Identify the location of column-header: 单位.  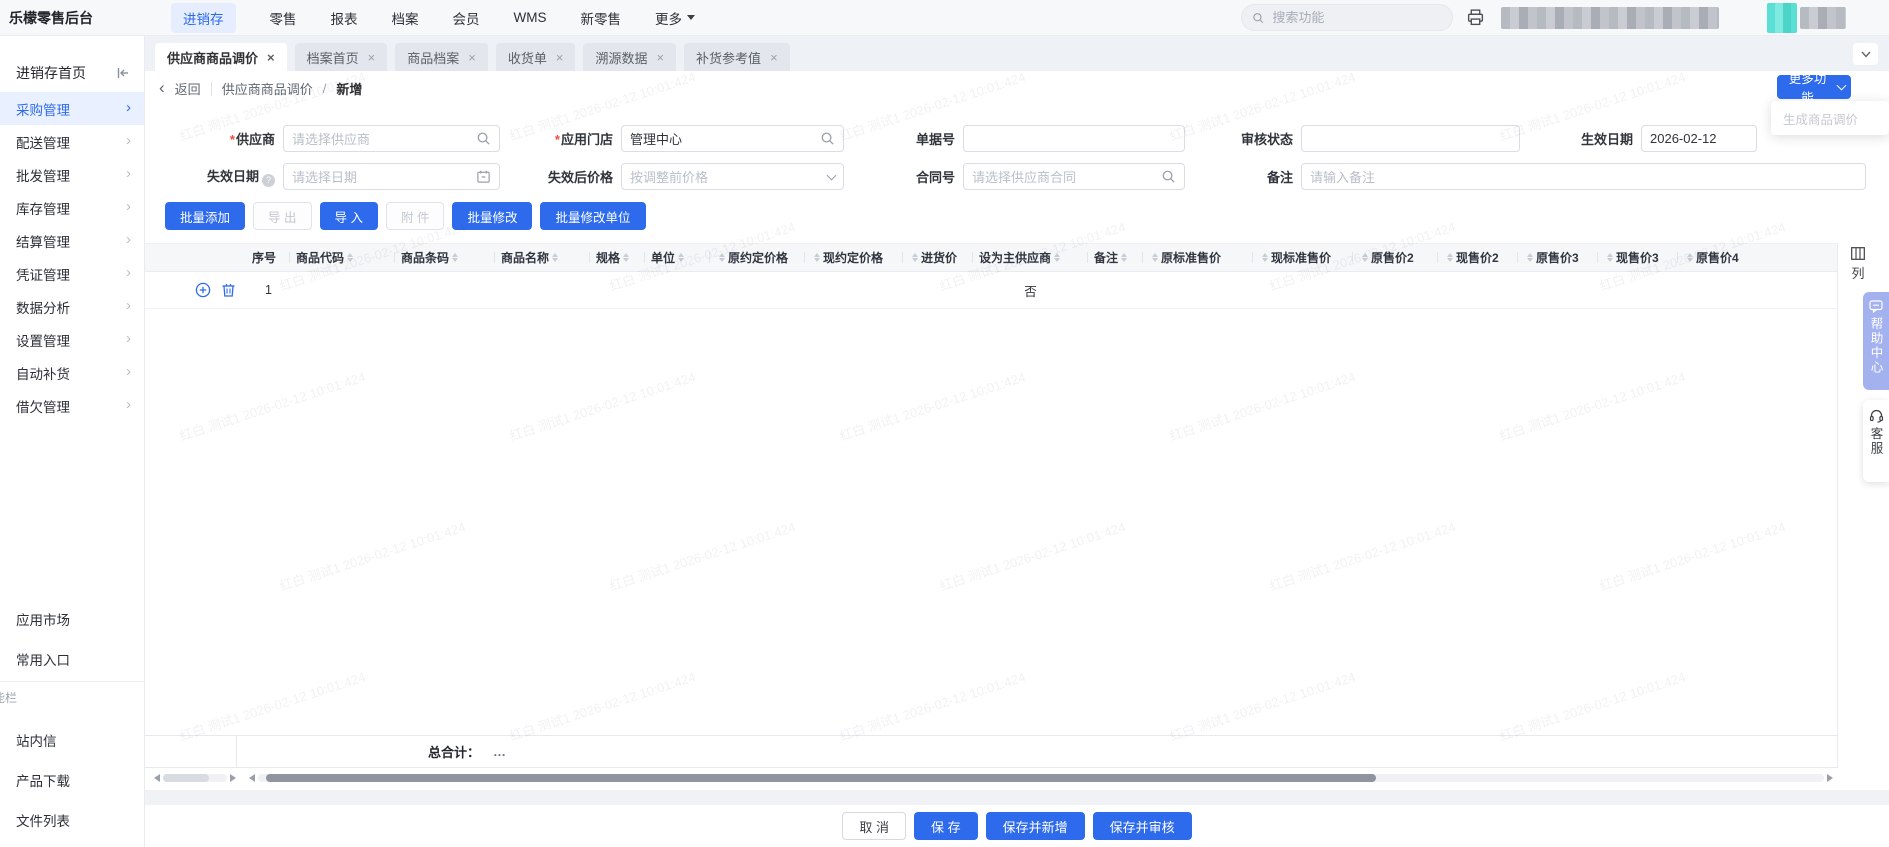
(677, 257).